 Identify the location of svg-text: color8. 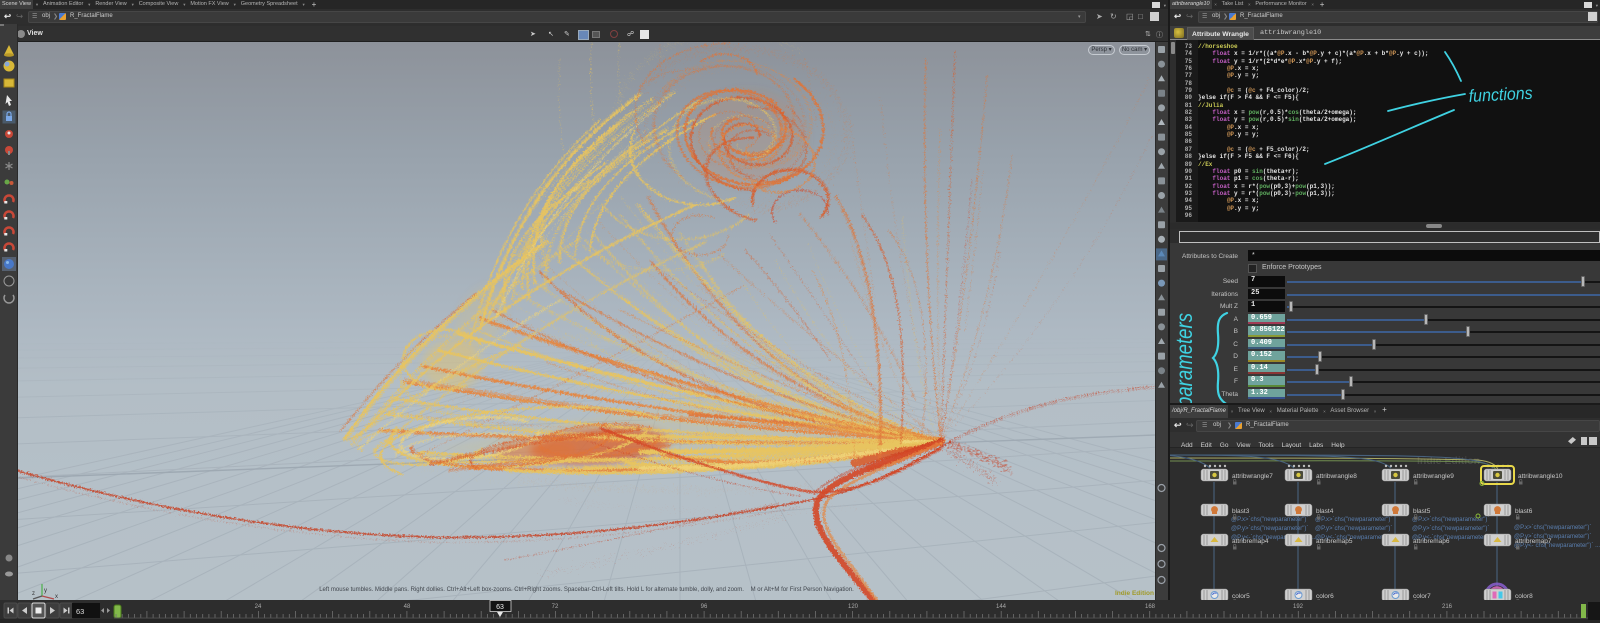
(1524, 596).